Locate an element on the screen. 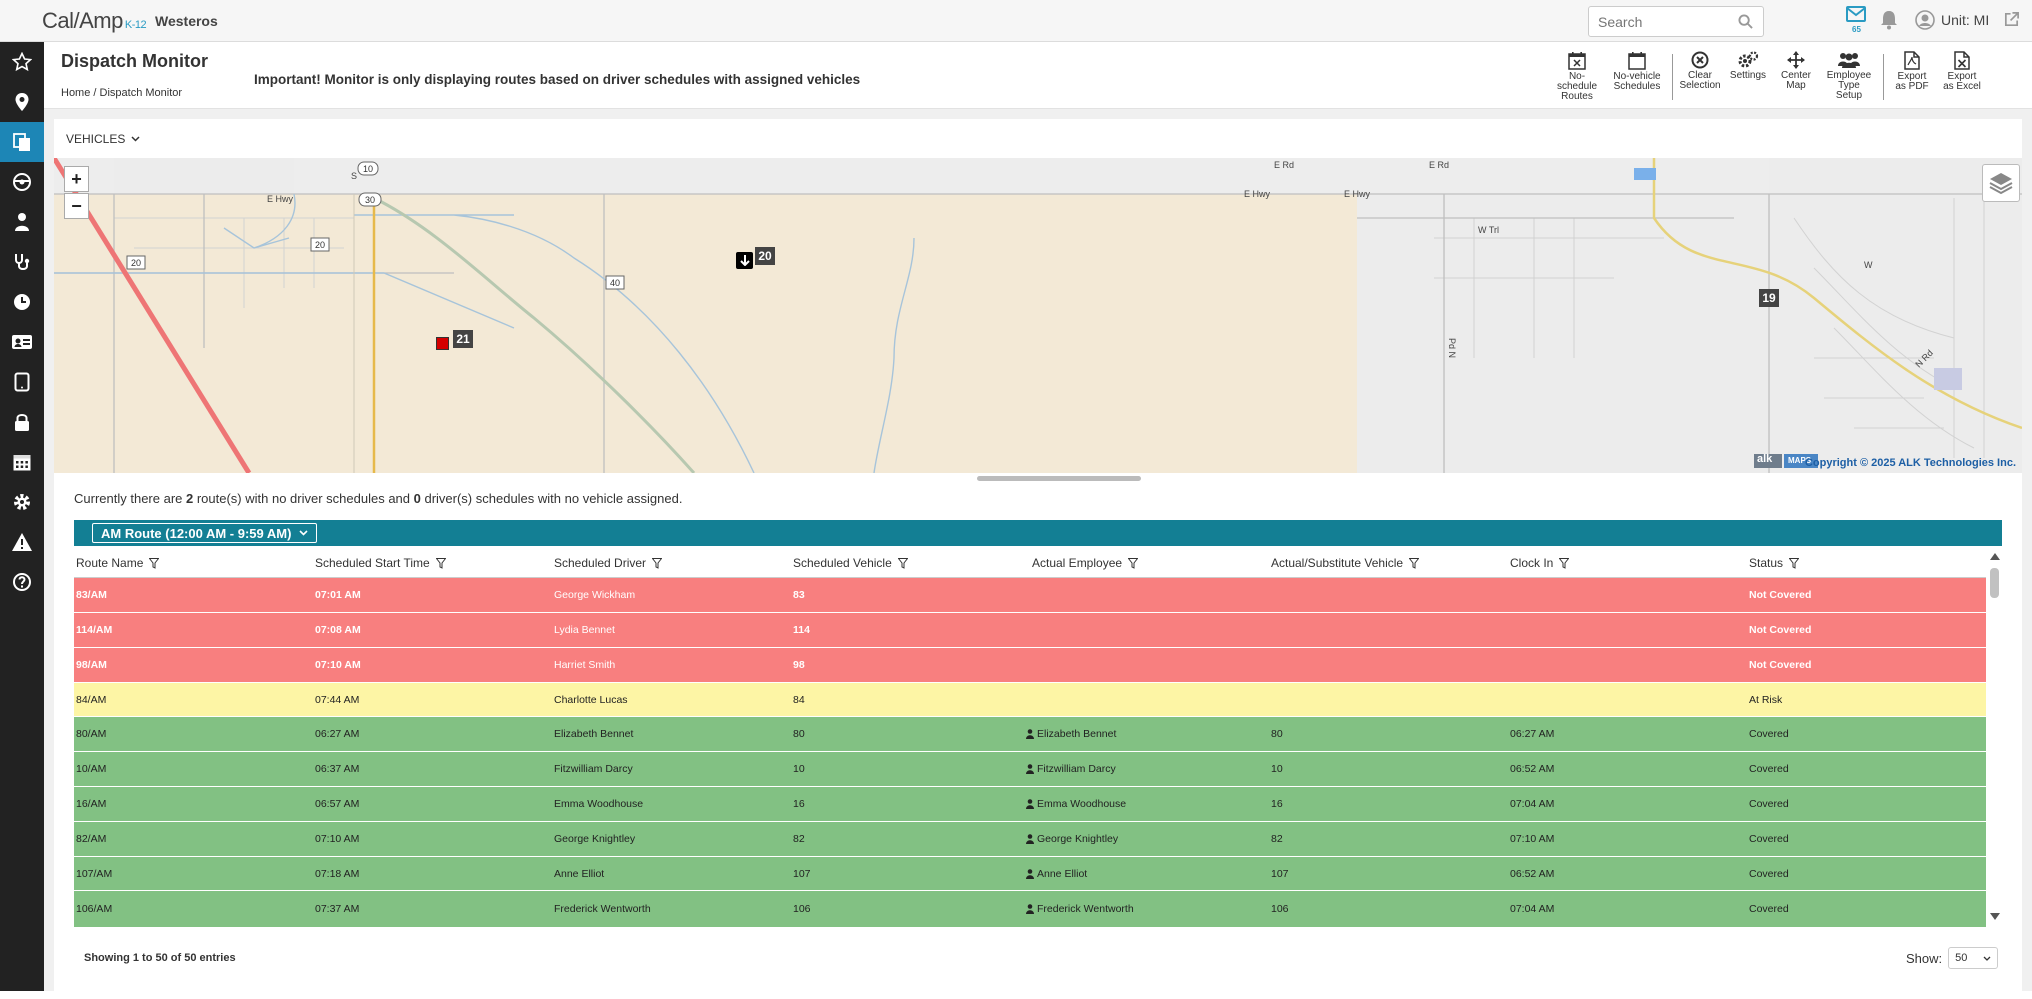 This screenshot has width=2032, height=999. cell-scheduled-start-time: 06:27 AM is located at coordinates (337, 734).